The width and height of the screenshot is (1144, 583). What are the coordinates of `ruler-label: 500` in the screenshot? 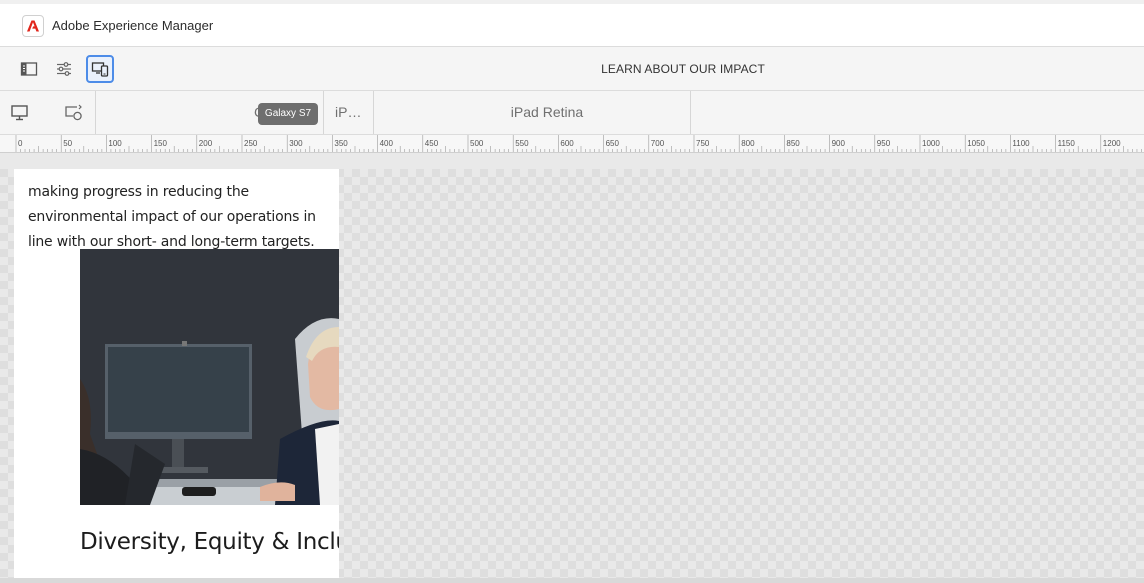 It's located at (477, 143).